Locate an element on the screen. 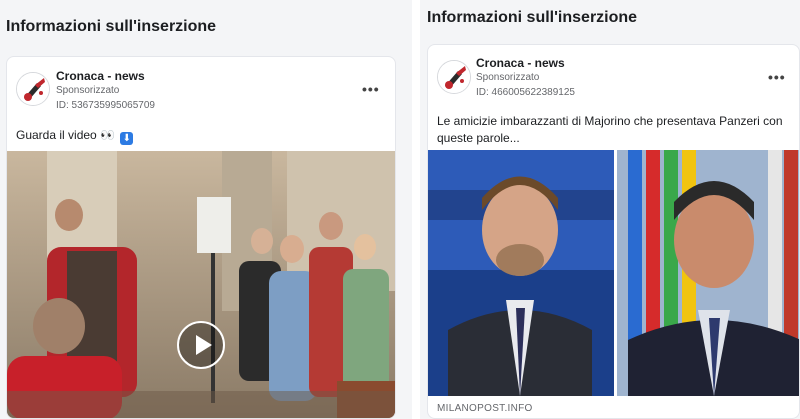 Image resolution: width=800 pixels, height=419 pixels. arrow-down-icon: ⬇ is located at coordinates (127, 138).